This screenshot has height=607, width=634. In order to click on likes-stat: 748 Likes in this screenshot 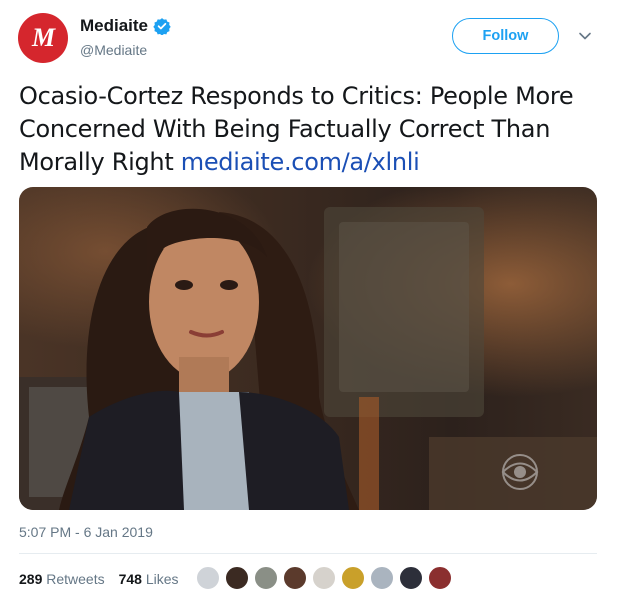, I will do `click(149, 579)`.